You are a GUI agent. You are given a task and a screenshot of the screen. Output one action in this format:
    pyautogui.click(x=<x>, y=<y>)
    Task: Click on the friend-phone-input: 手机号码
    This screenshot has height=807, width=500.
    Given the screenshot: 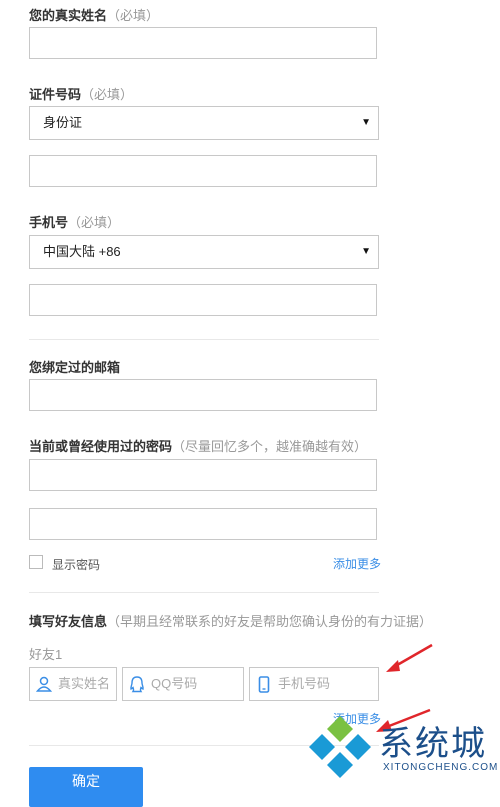 What is the action you would take?
    pyautogui.click(x=314, y=684)
    